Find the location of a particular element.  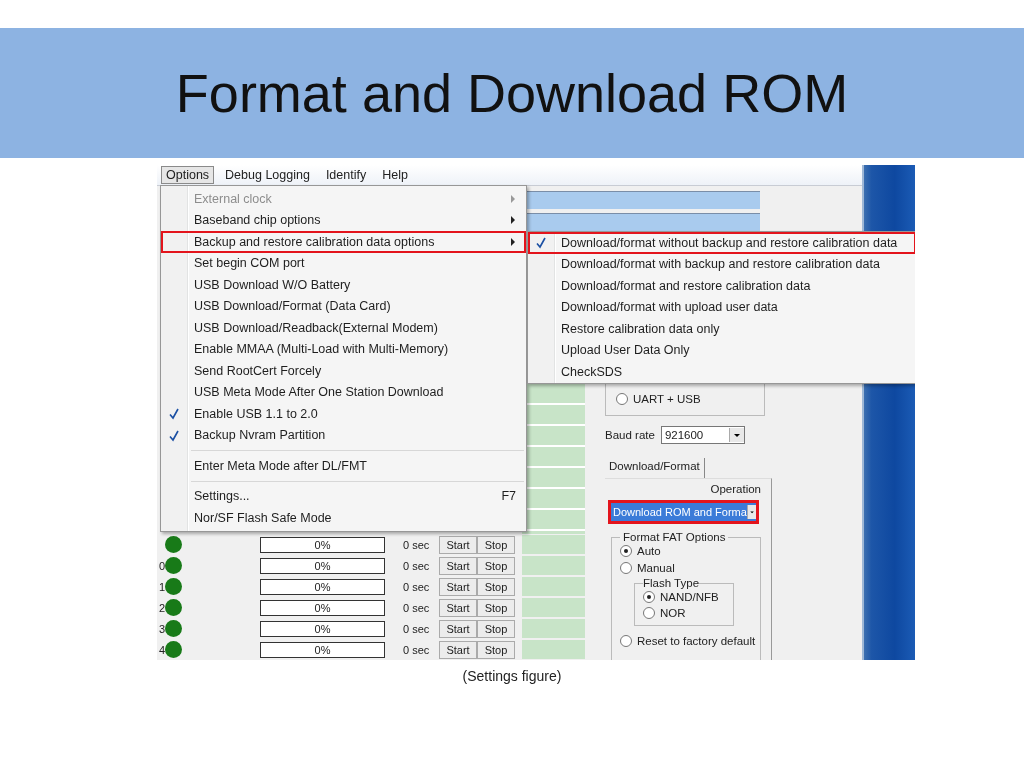

menu-item: Backup and restore calibration data options is located at coordinates (343, 242).